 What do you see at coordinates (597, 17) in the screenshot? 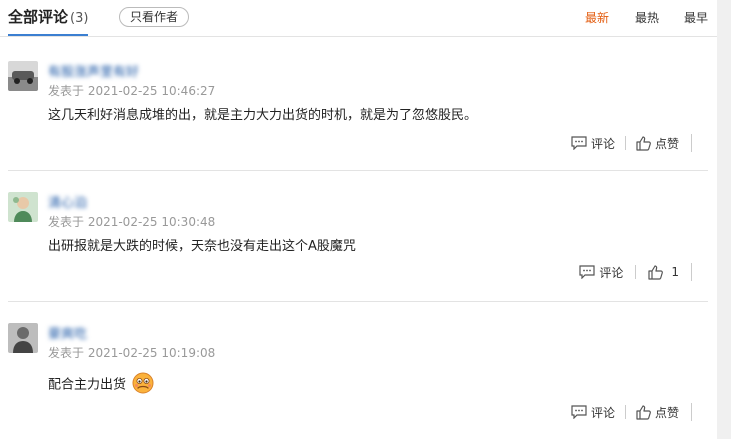
I see `sort-newest: 最新` at bounding box center [597, 17].